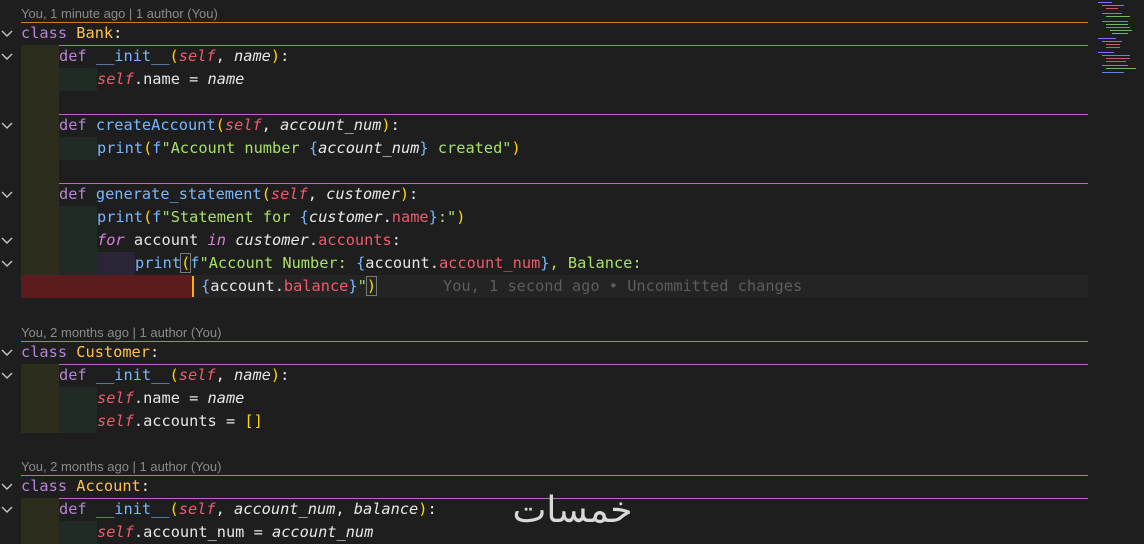  What do you see at coordinates (121, 333) in the screenshot?
I see `codelens-customer: You, 2 months ago | 1 author (You)` at bounding box center [121, 333].